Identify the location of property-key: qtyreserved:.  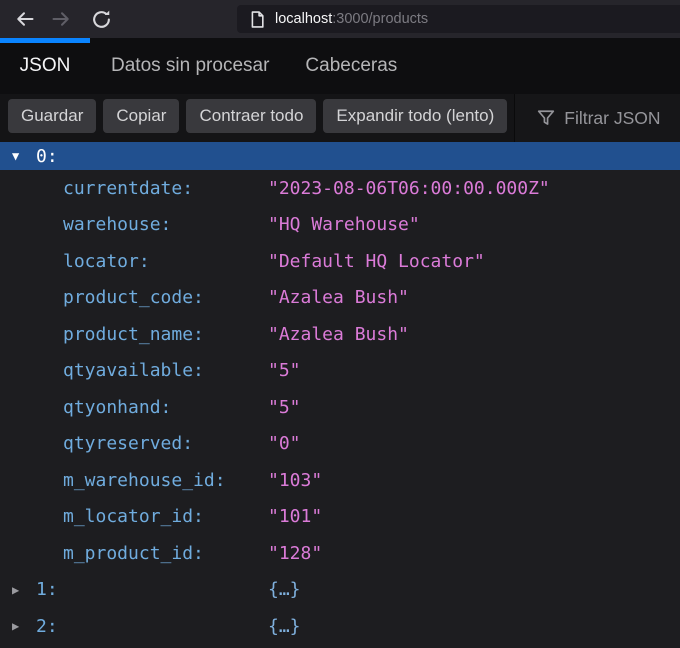
(128, 444).